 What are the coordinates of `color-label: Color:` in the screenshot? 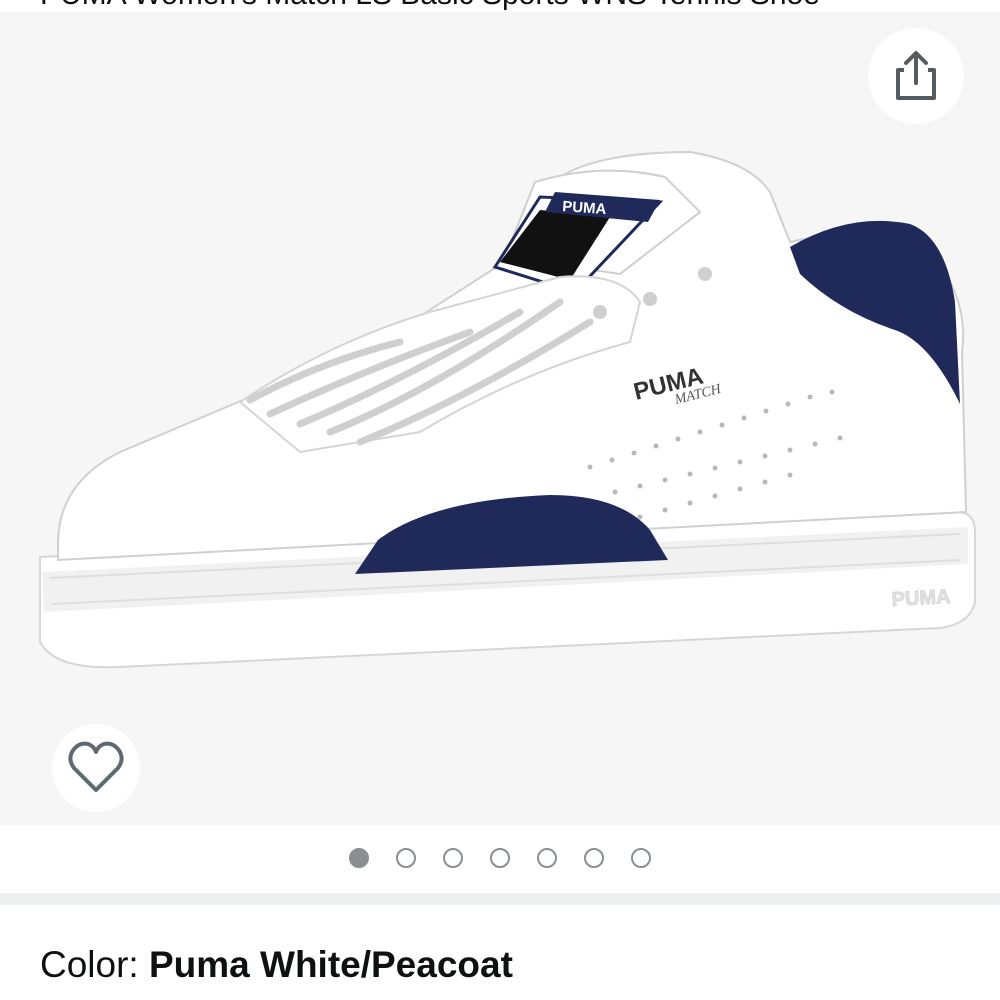 It's located at (94, 964).